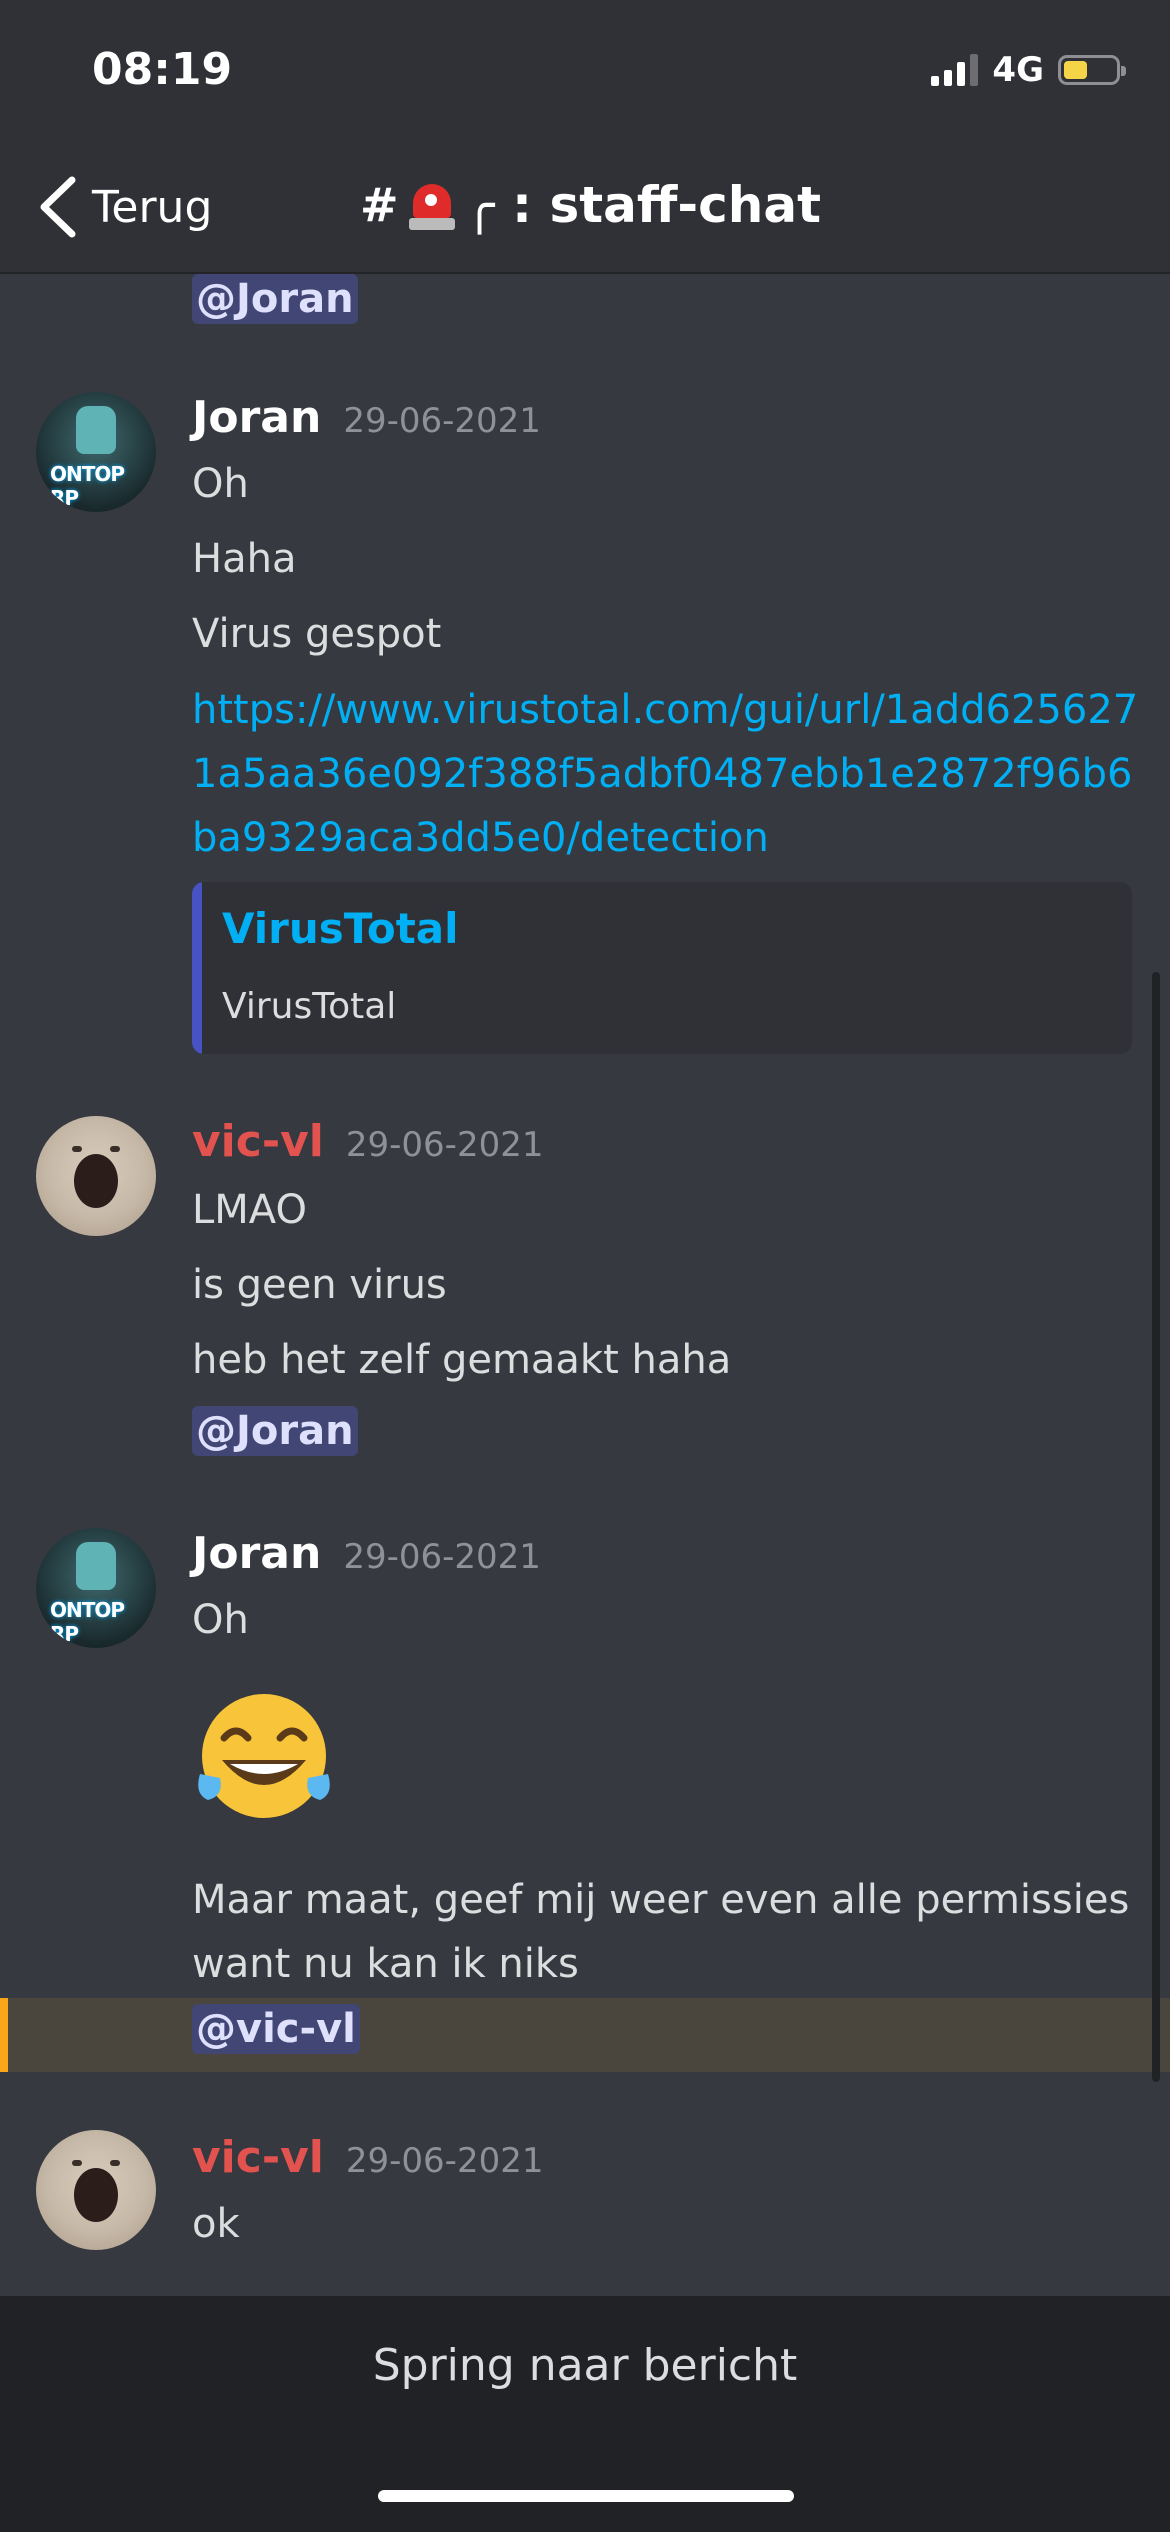 The width and height of the screenshot is (1170, 2532). I want to click on back-button: Terug, so click(125, 207).